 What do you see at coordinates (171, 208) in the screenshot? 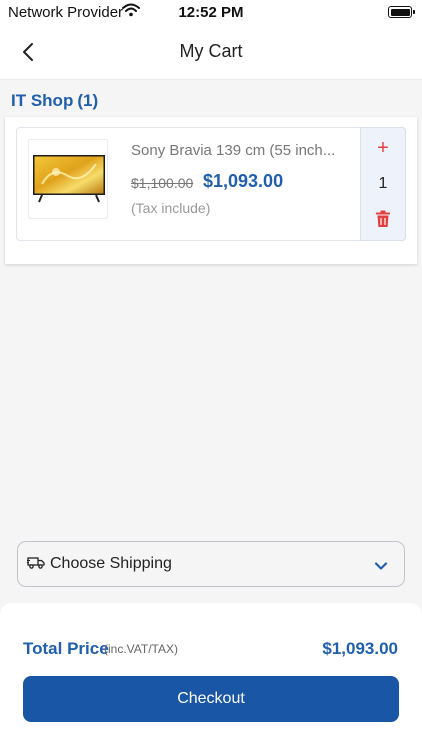
I see `tax-note: (Tax include)` at bounding box center [171, 208].